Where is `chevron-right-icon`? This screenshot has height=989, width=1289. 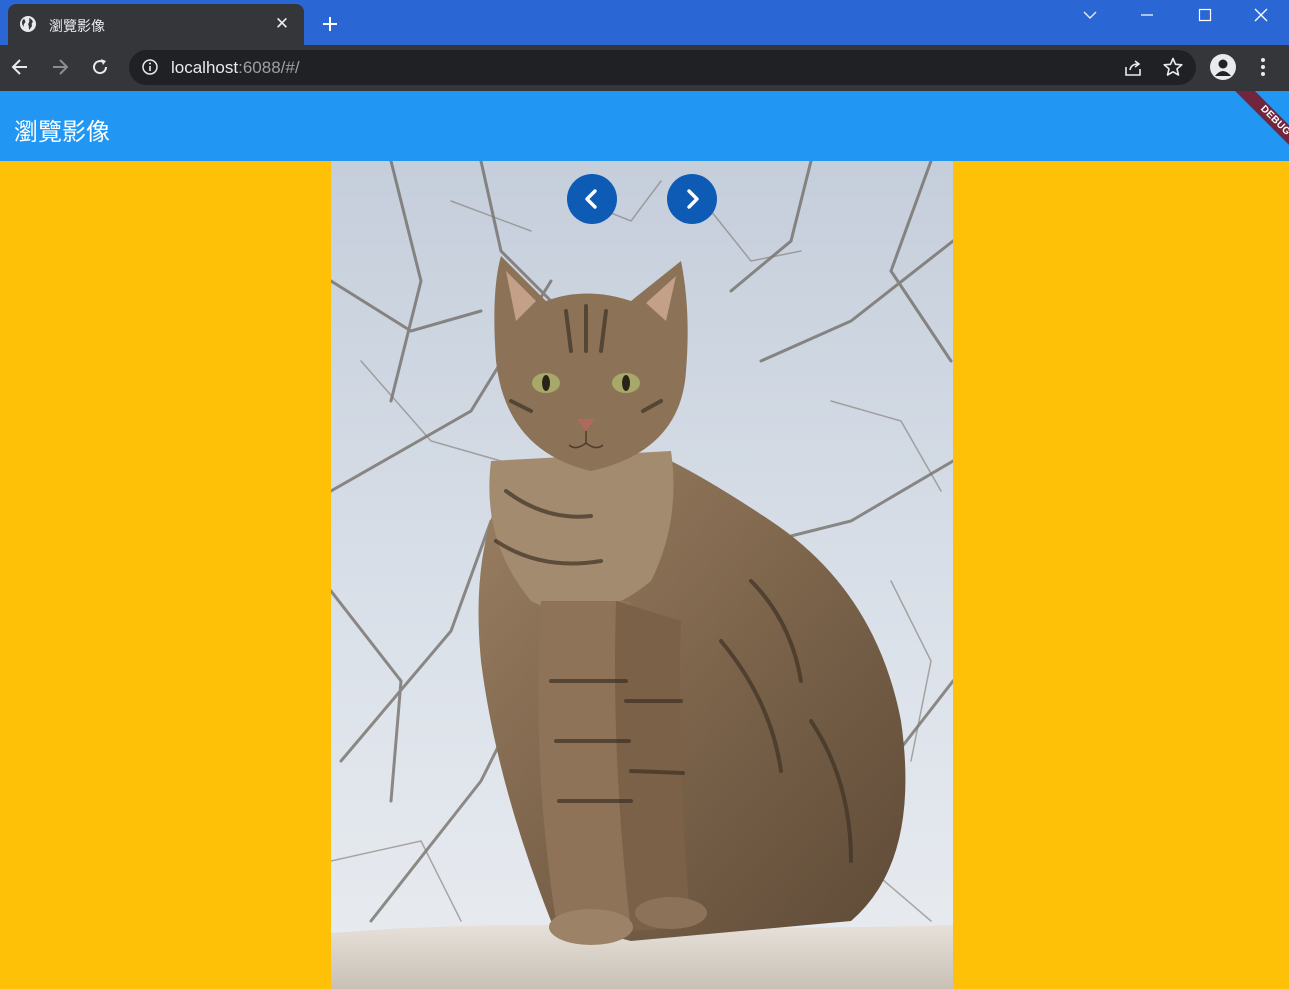 chevron-right-icon is located at coordinates (693, 199).